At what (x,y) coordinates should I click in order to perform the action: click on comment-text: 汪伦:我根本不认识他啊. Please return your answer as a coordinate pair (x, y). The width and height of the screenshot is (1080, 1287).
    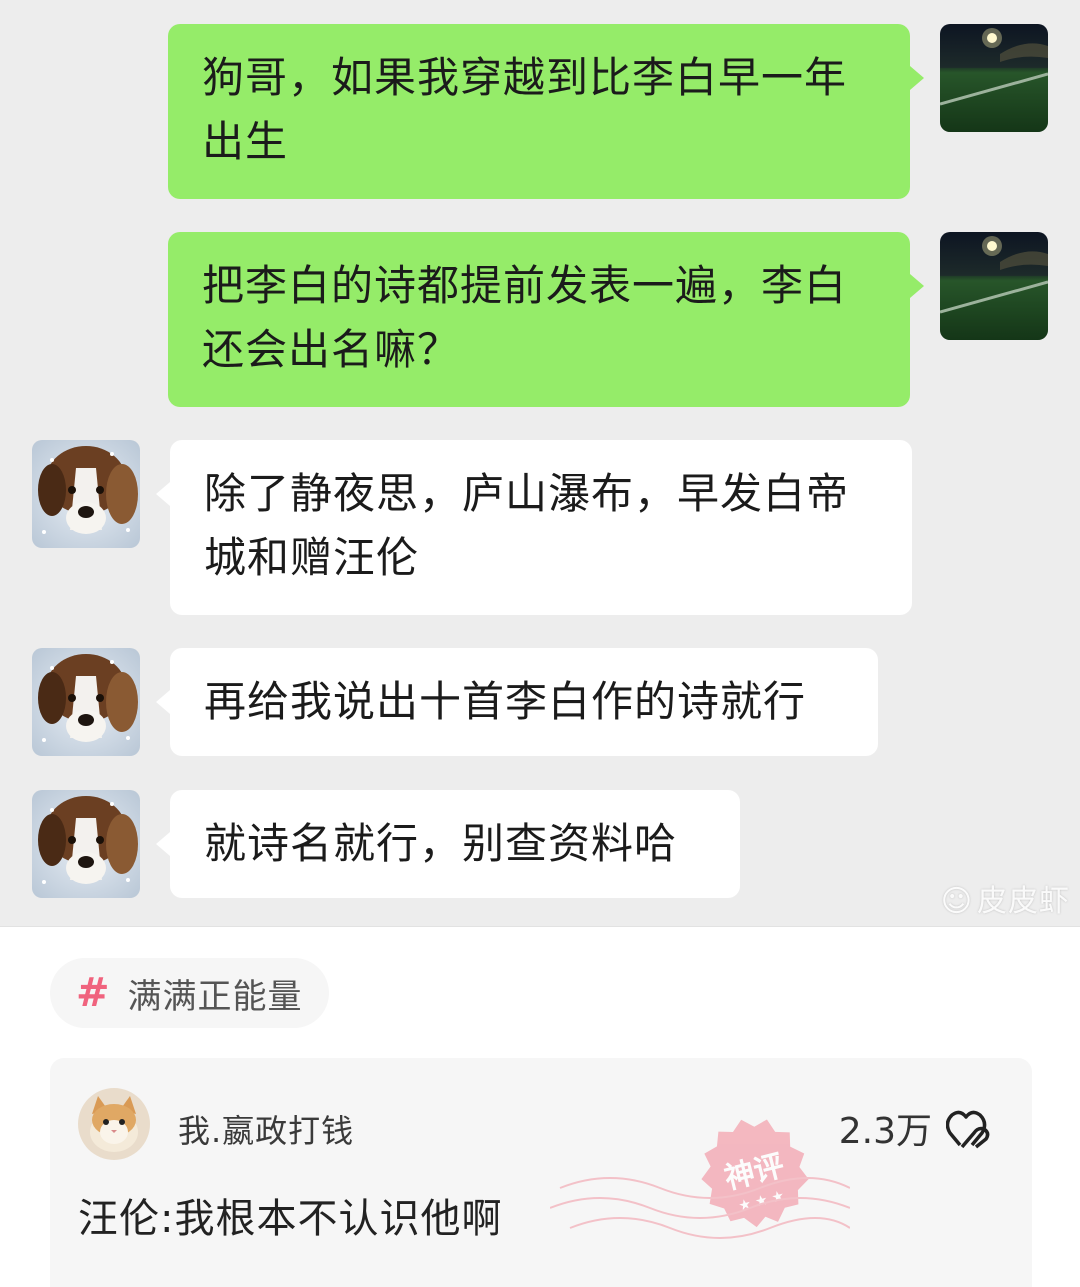
    Looking at the image, I should click on (290, 1219).